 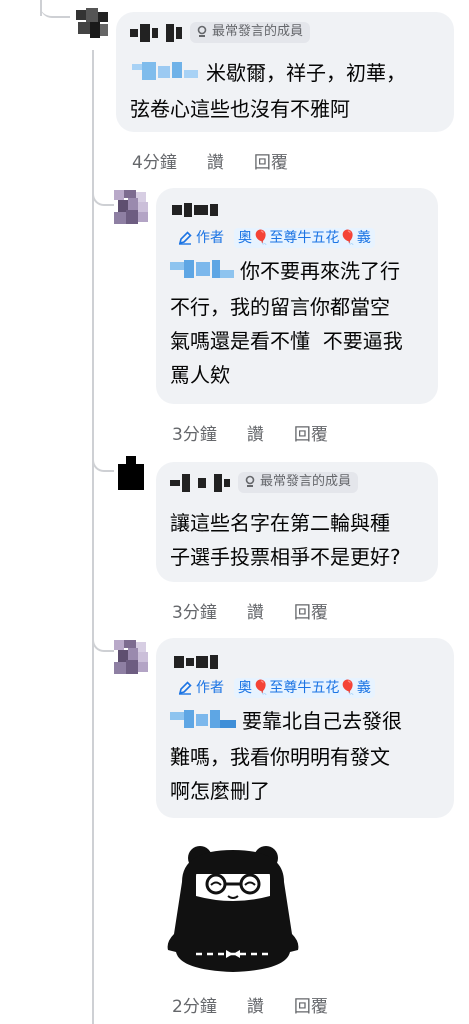 I want to click on comment-line-4: 罵人欸, so click(x=200, y=374).